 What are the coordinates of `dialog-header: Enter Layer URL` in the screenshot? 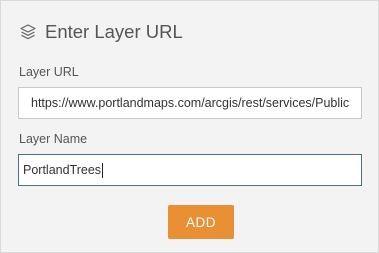 It's located at (101, 32).